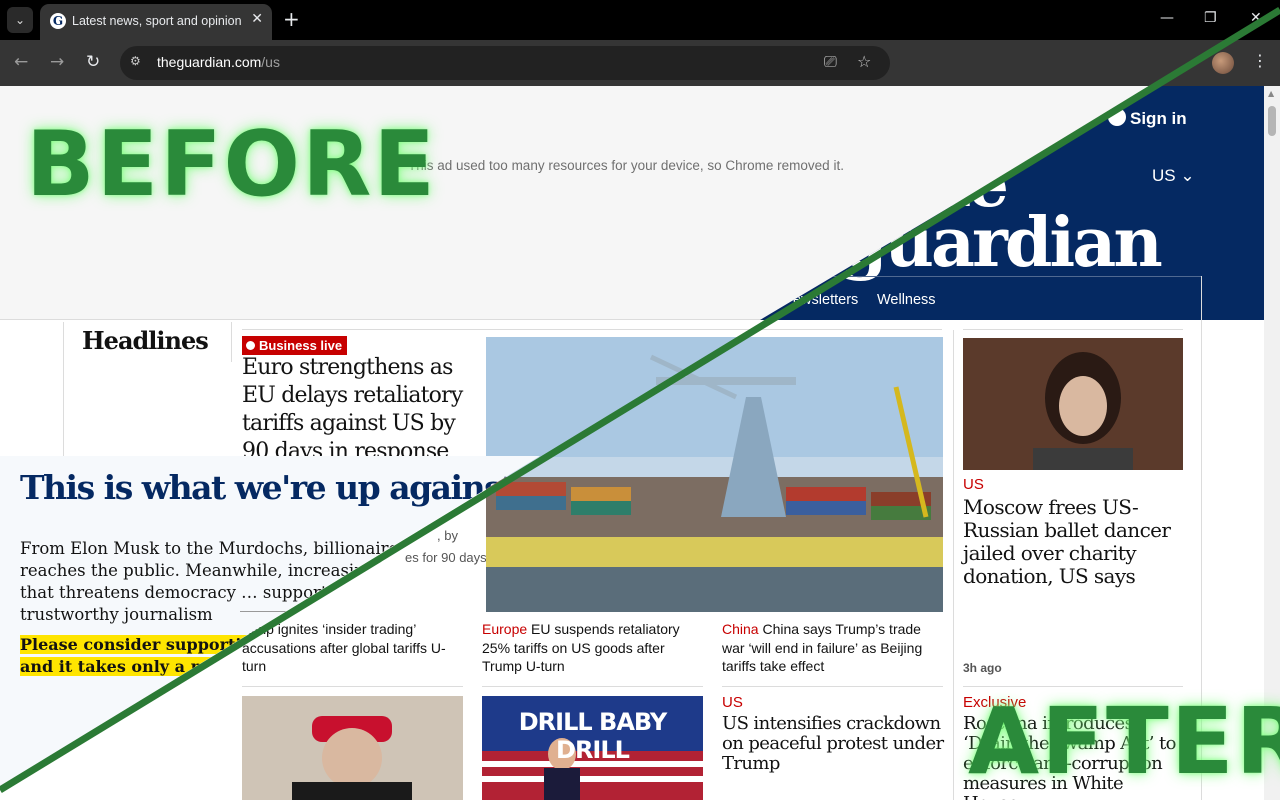 The image size is (1280, 800). I want to click on support-title: This is what we're up against, so click(268, 487).